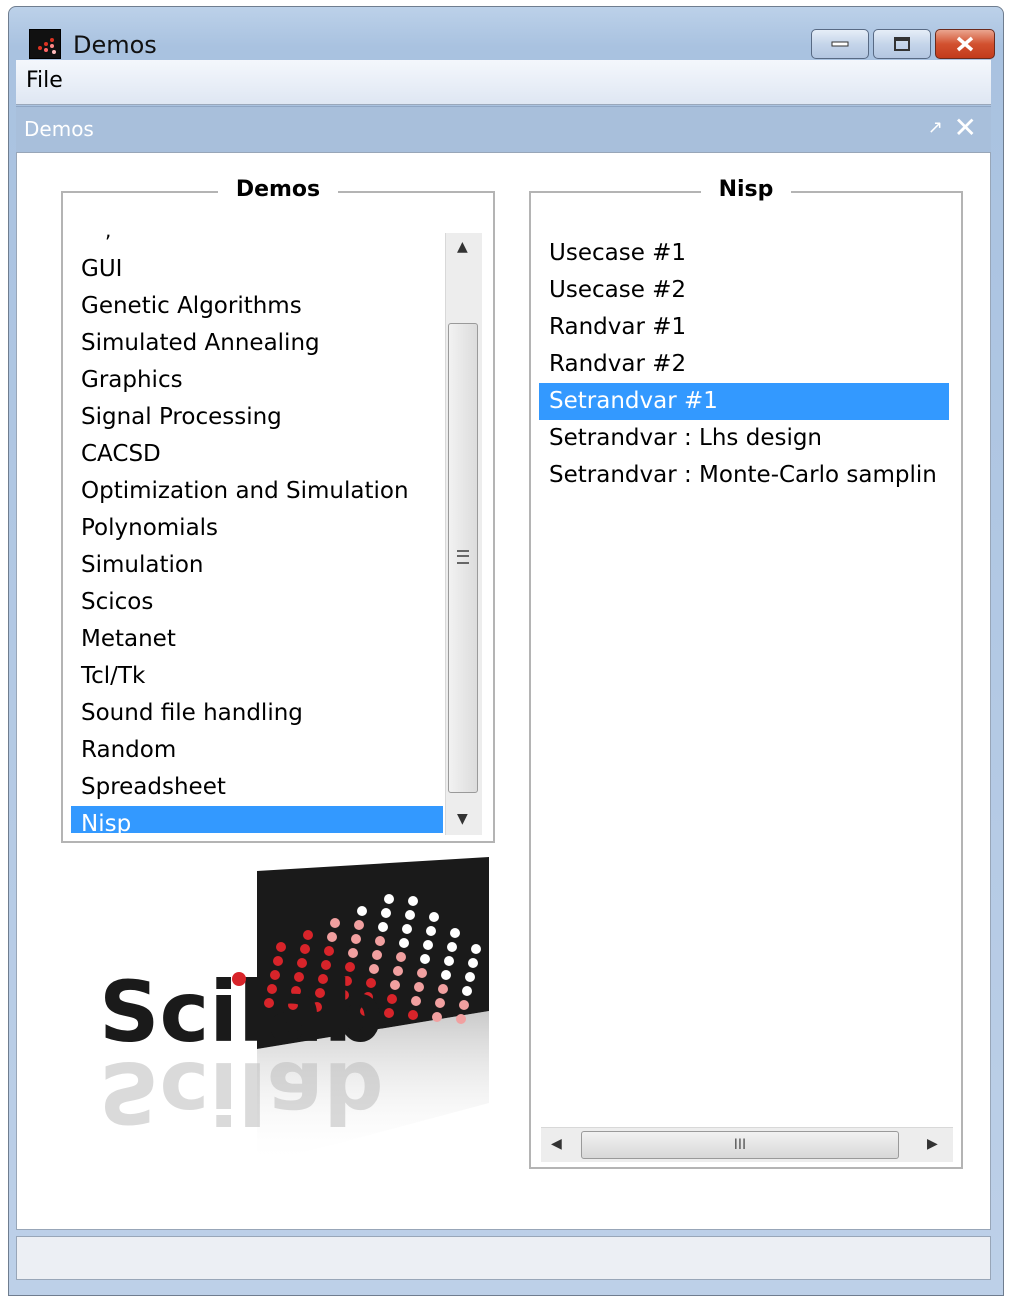 The height and width of the screenshot is (1298, 1009). Describe the element at coordinates (108, 233) in the screenshot. I see `list-item-partial: ,` at that location.